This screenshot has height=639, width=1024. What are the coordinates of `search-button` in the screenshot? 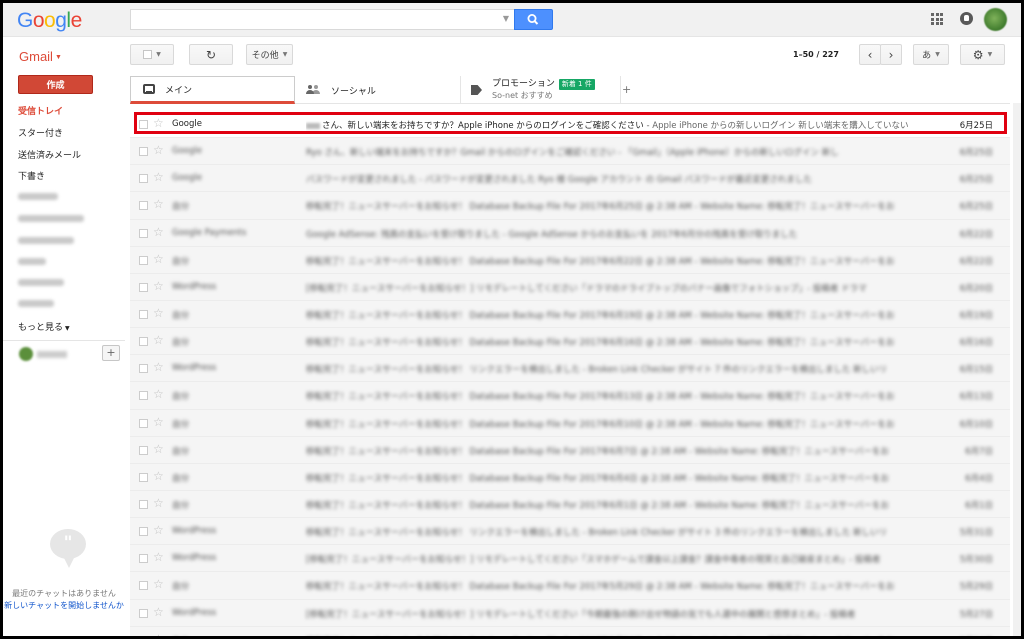 It's located at (533, 19).